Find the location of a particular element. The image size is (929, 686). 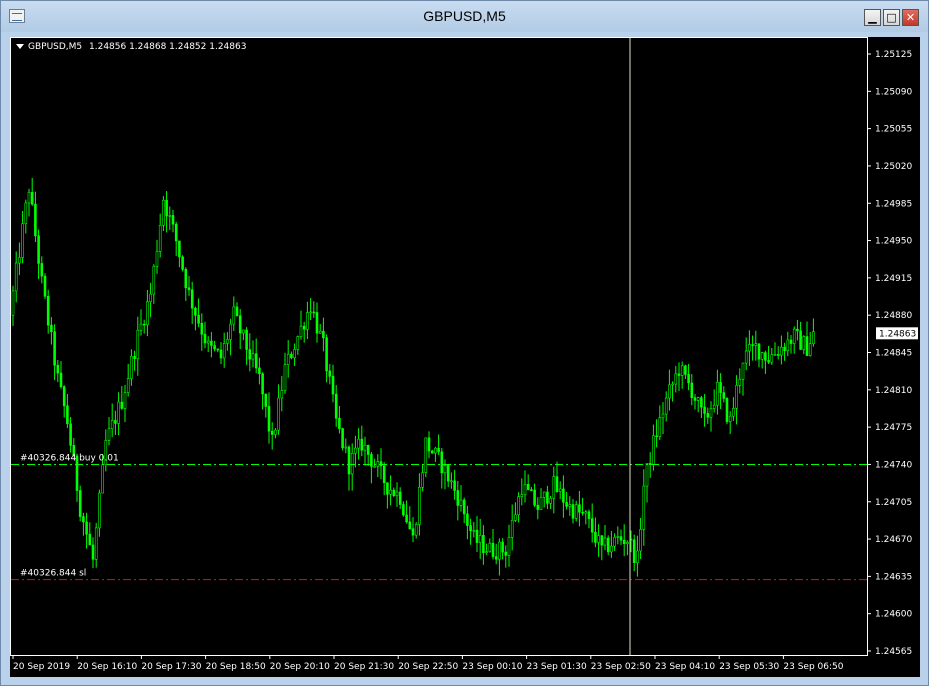

chart-header-symbol: GBPUSD,M5 is located at coordinates (55, 47).